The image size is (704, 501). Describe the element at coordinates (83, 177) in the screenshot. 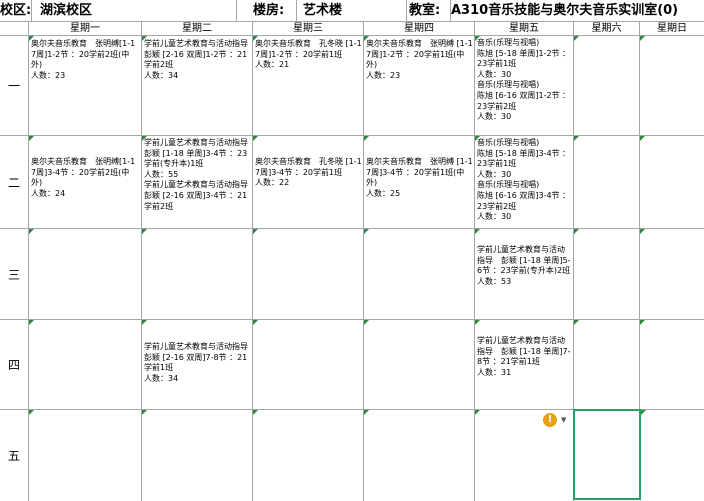

I see `course-entry: 奥尔夫音乐教育 张明缚[1-17周]3-4节 ：20学前2班(中外) 人数：24` at that location.